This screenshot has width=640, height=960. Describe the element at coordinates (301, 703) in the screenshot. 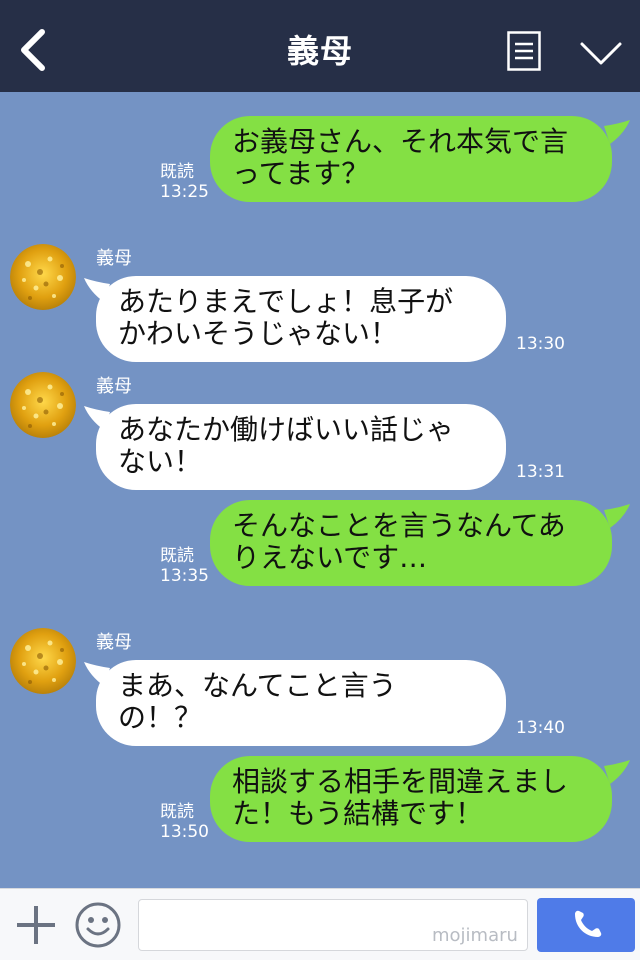

I see `incoming-message-bubble: まあ、なんてこと言うの！？` at that location.